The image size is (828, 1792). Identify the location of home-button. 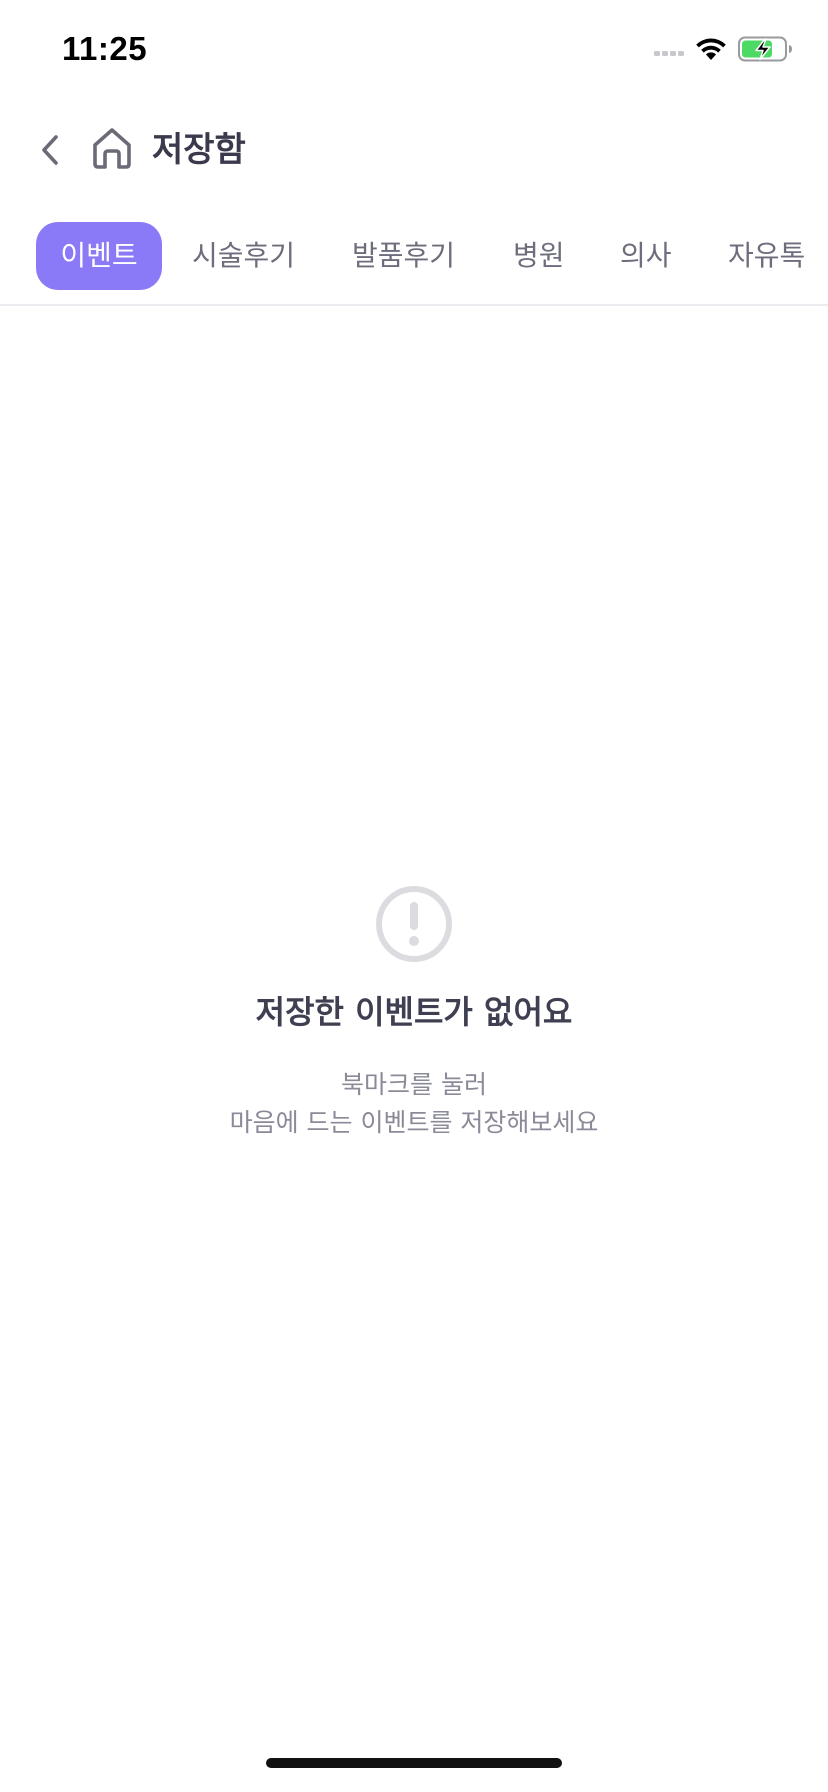
(112, 148).